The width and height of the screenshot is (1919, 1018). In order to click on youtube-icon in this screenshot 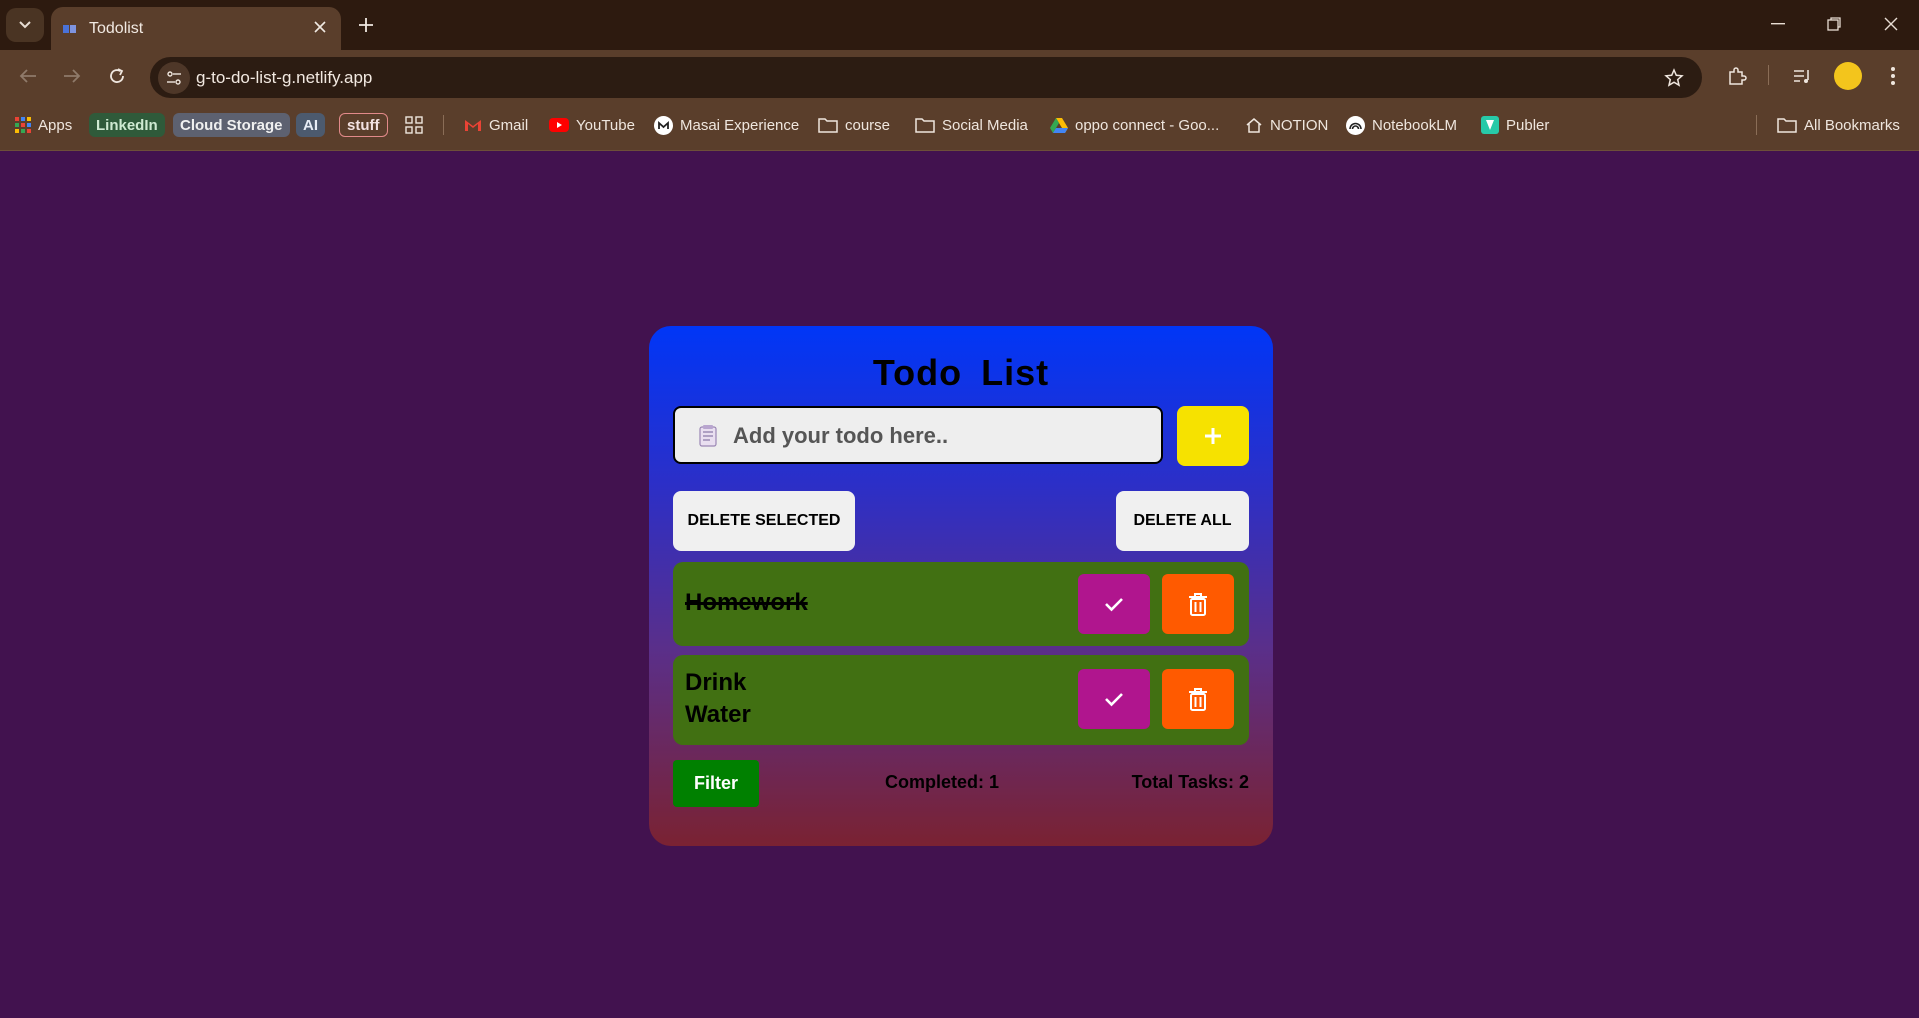, I will do `click(559, 125)`.